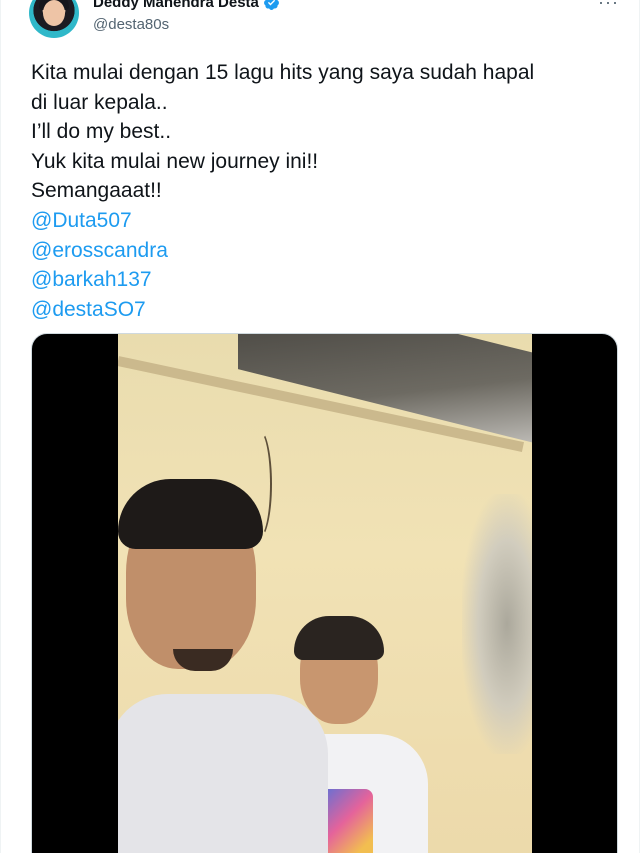  I want to click on tweet-line: Semangaaat!!, so click(96, 191).